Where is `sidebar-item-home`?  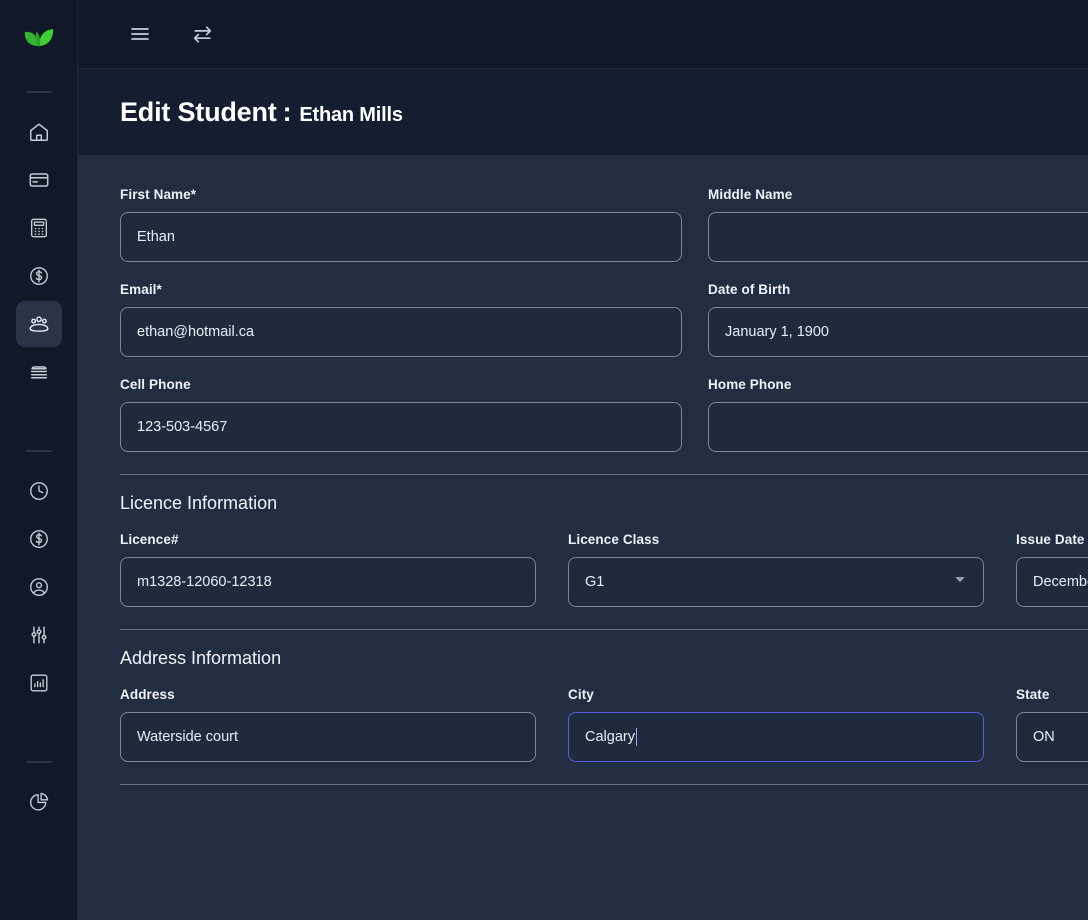
sidebar-item-home is located at coordinates (39, 132).